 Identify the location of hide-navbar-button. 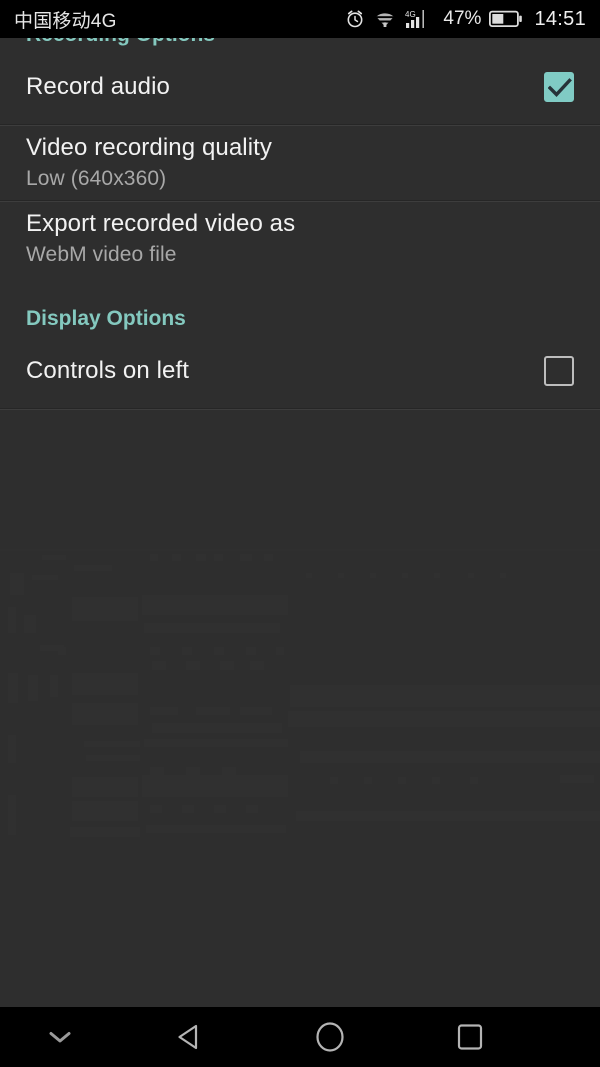
(60, 1037).